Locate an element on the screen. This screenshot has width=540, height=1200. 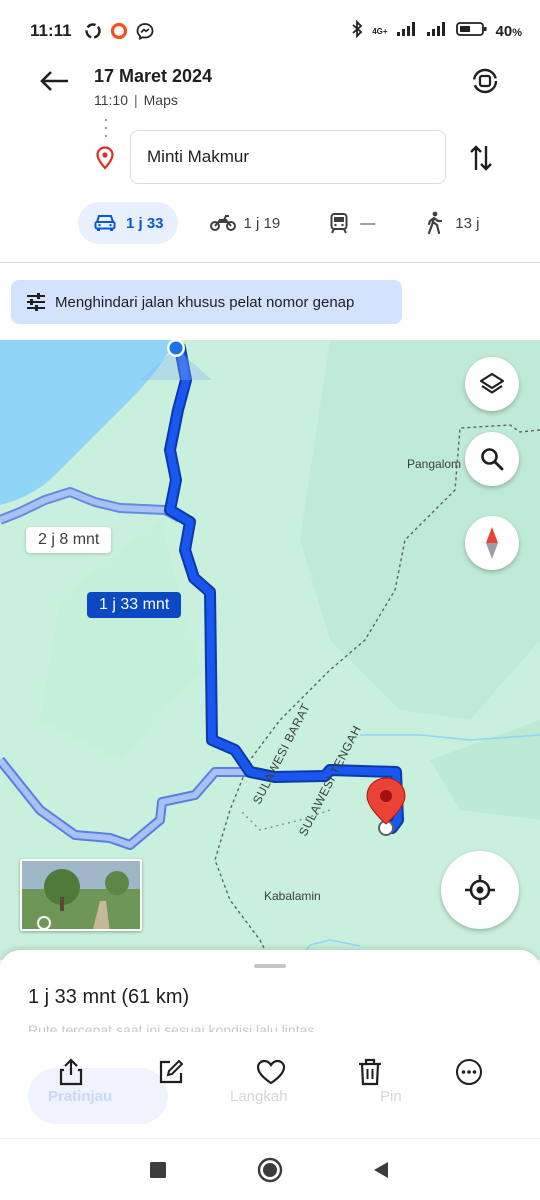
battery-icon is located at coordinates (471, 31).